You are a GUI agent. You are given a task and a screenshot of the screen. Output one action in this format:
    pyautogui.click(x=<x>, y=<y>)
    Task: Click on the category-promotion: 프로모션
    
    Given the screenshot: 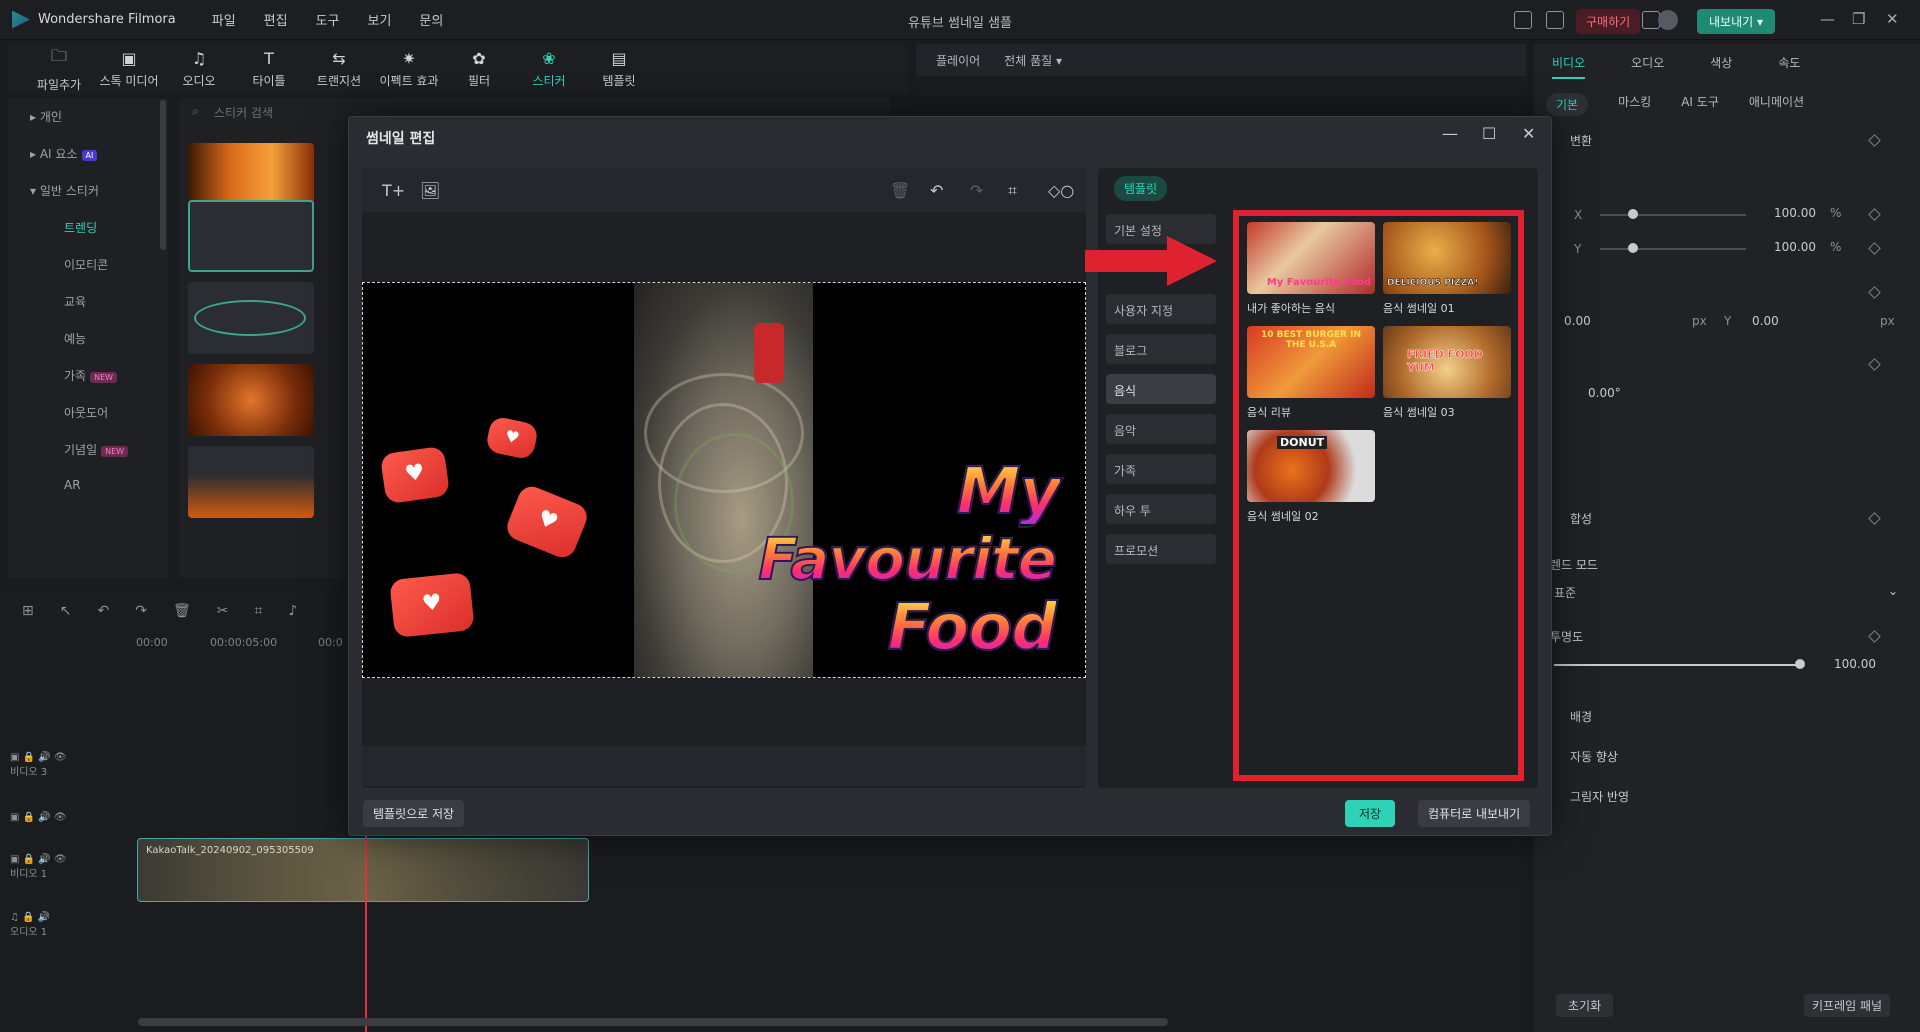 What is the action you would take?
    pyautogui.click(x=1161, y=549)
    